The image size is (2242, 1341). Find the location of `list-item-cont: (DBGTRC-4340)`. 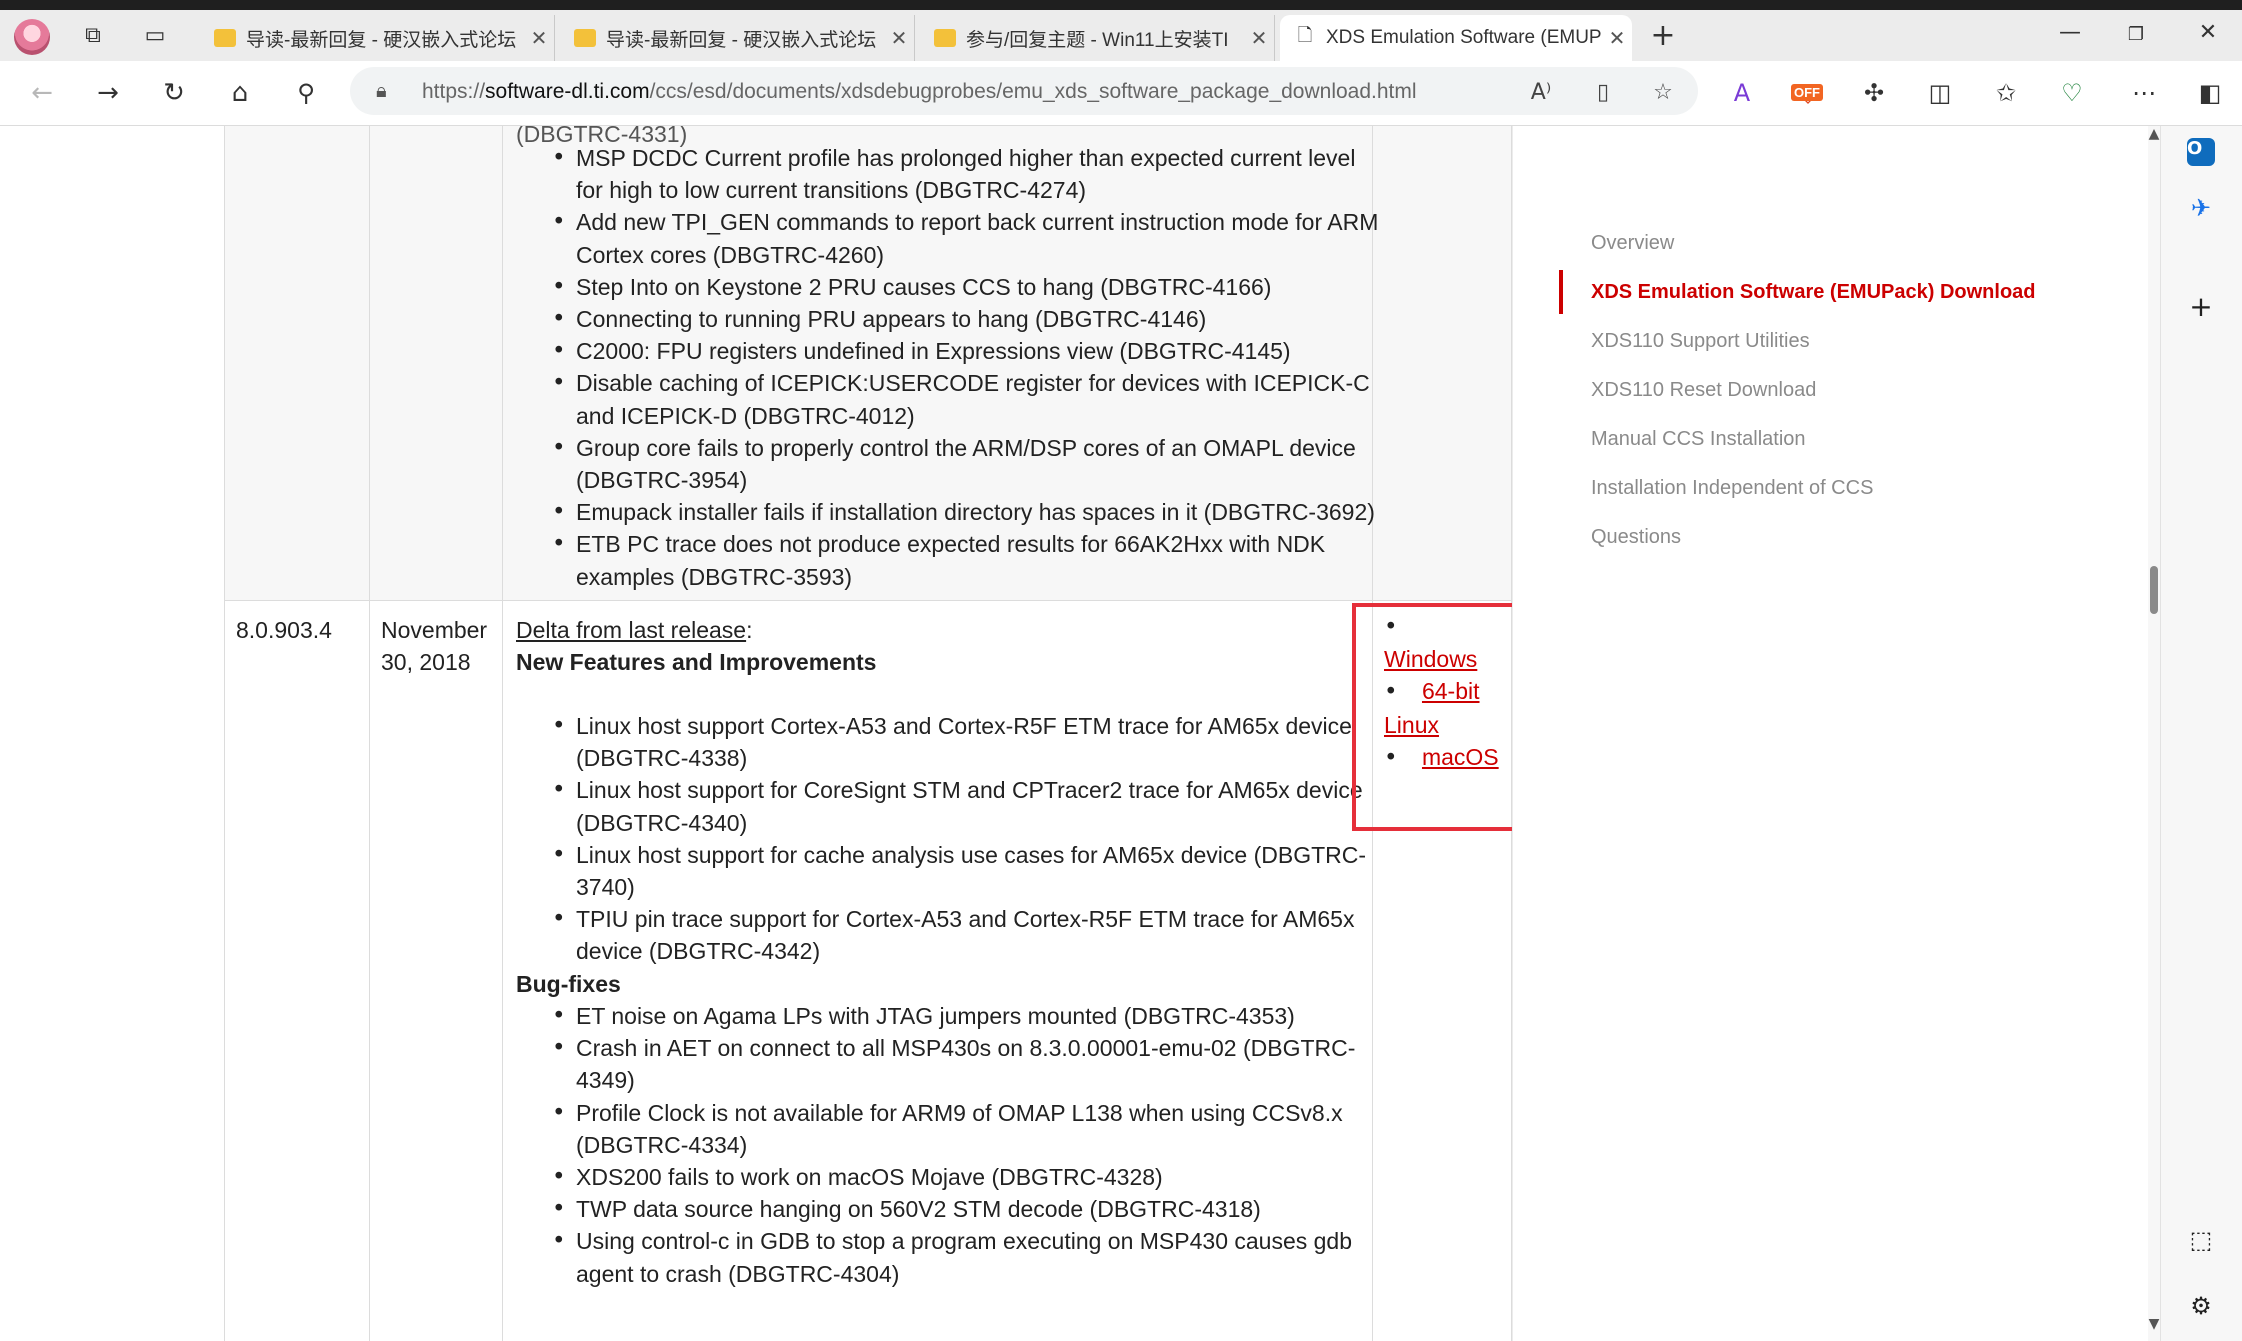

list-item-cont: (DBGTRC-4340) is located at coordinates (662, 822).